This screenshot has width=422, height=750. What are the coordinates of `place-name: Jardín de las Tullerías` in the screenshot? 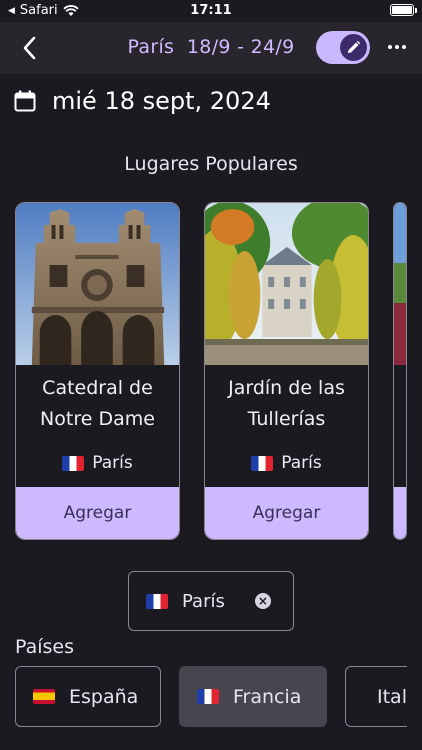 It's located at (286, 403).